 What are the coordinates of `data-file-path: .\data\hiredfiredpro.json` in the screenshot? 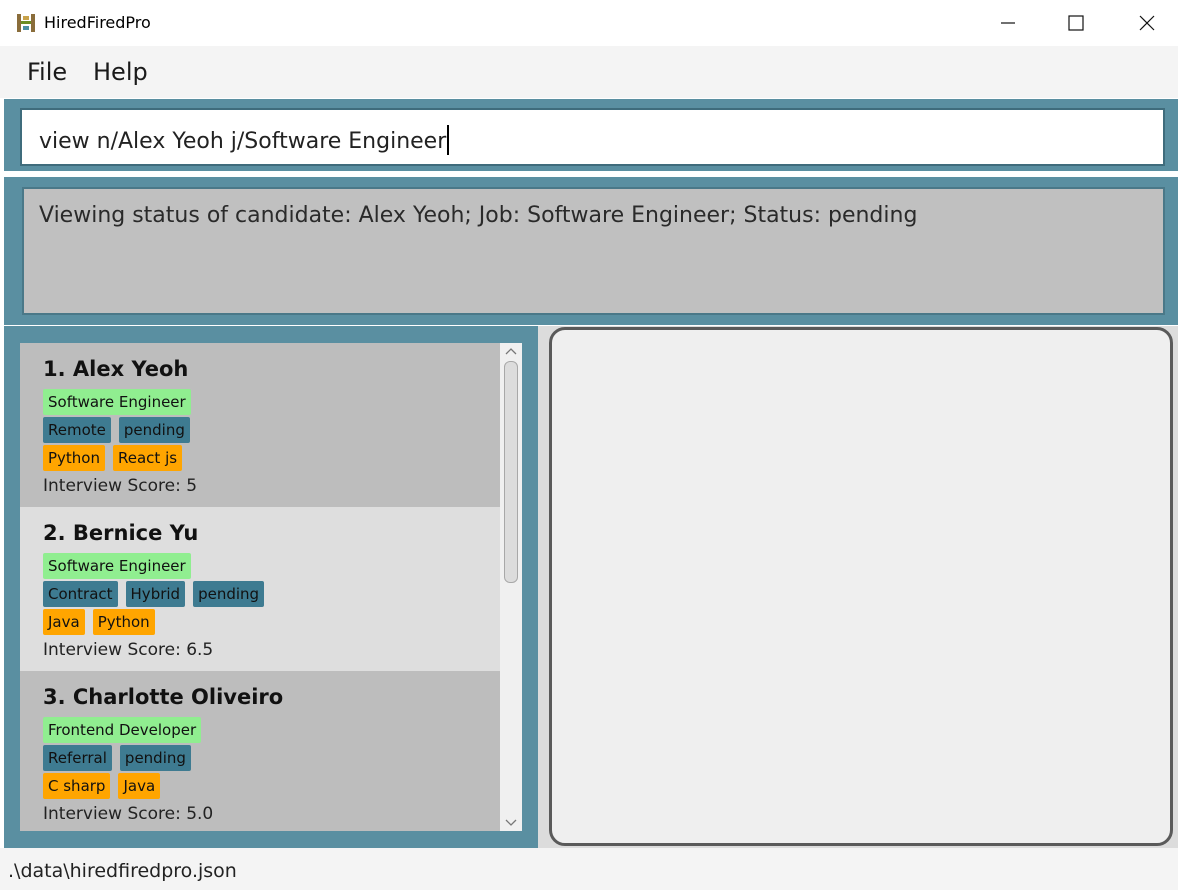 It's located at (122, 871).